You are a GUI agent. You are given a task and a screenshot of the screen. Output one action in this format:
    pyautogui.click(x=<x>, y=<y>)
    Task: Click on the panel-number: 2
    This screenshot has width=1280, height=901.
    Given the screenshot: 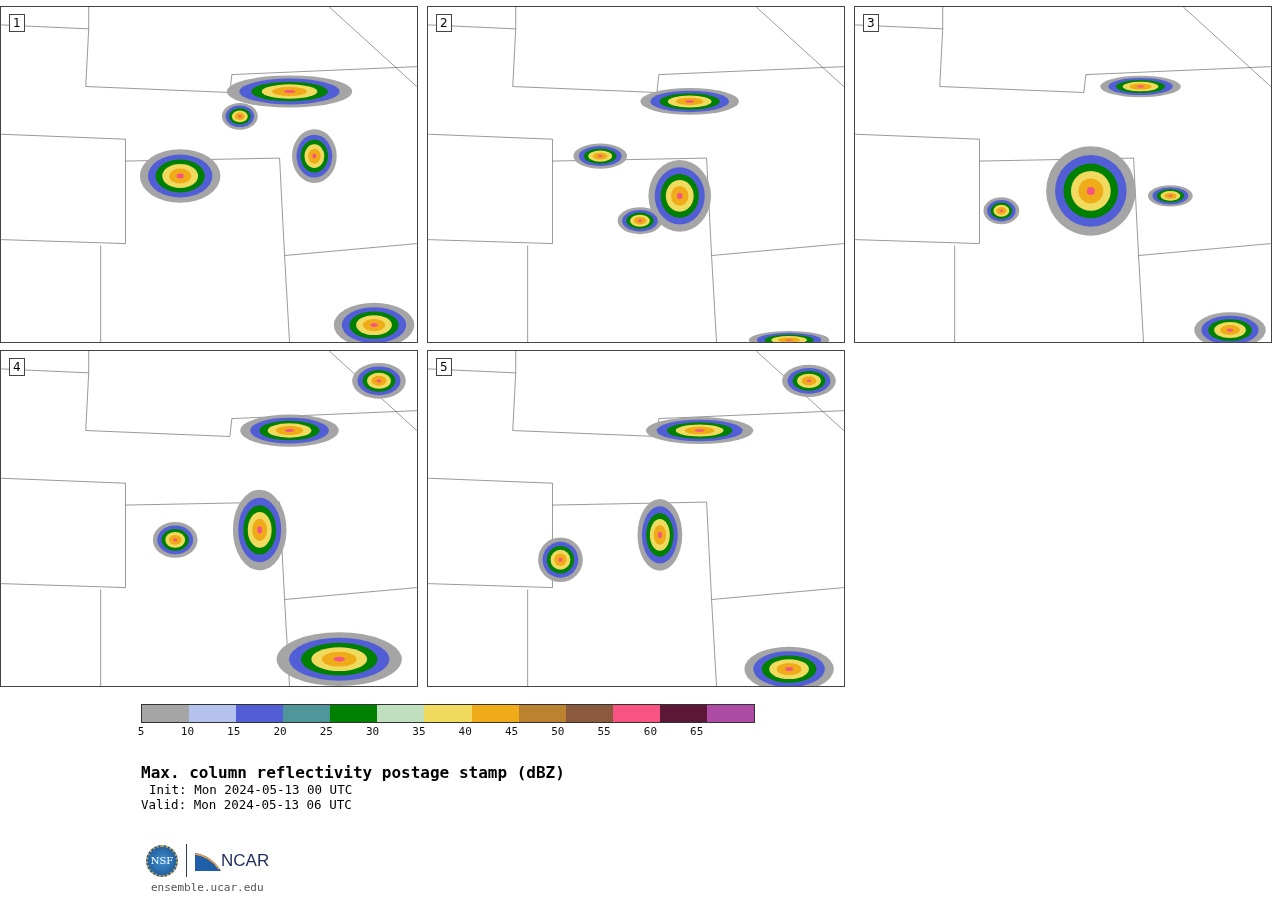 What is the action you would take?
    pyautogui.click(x=444, y=23)
    